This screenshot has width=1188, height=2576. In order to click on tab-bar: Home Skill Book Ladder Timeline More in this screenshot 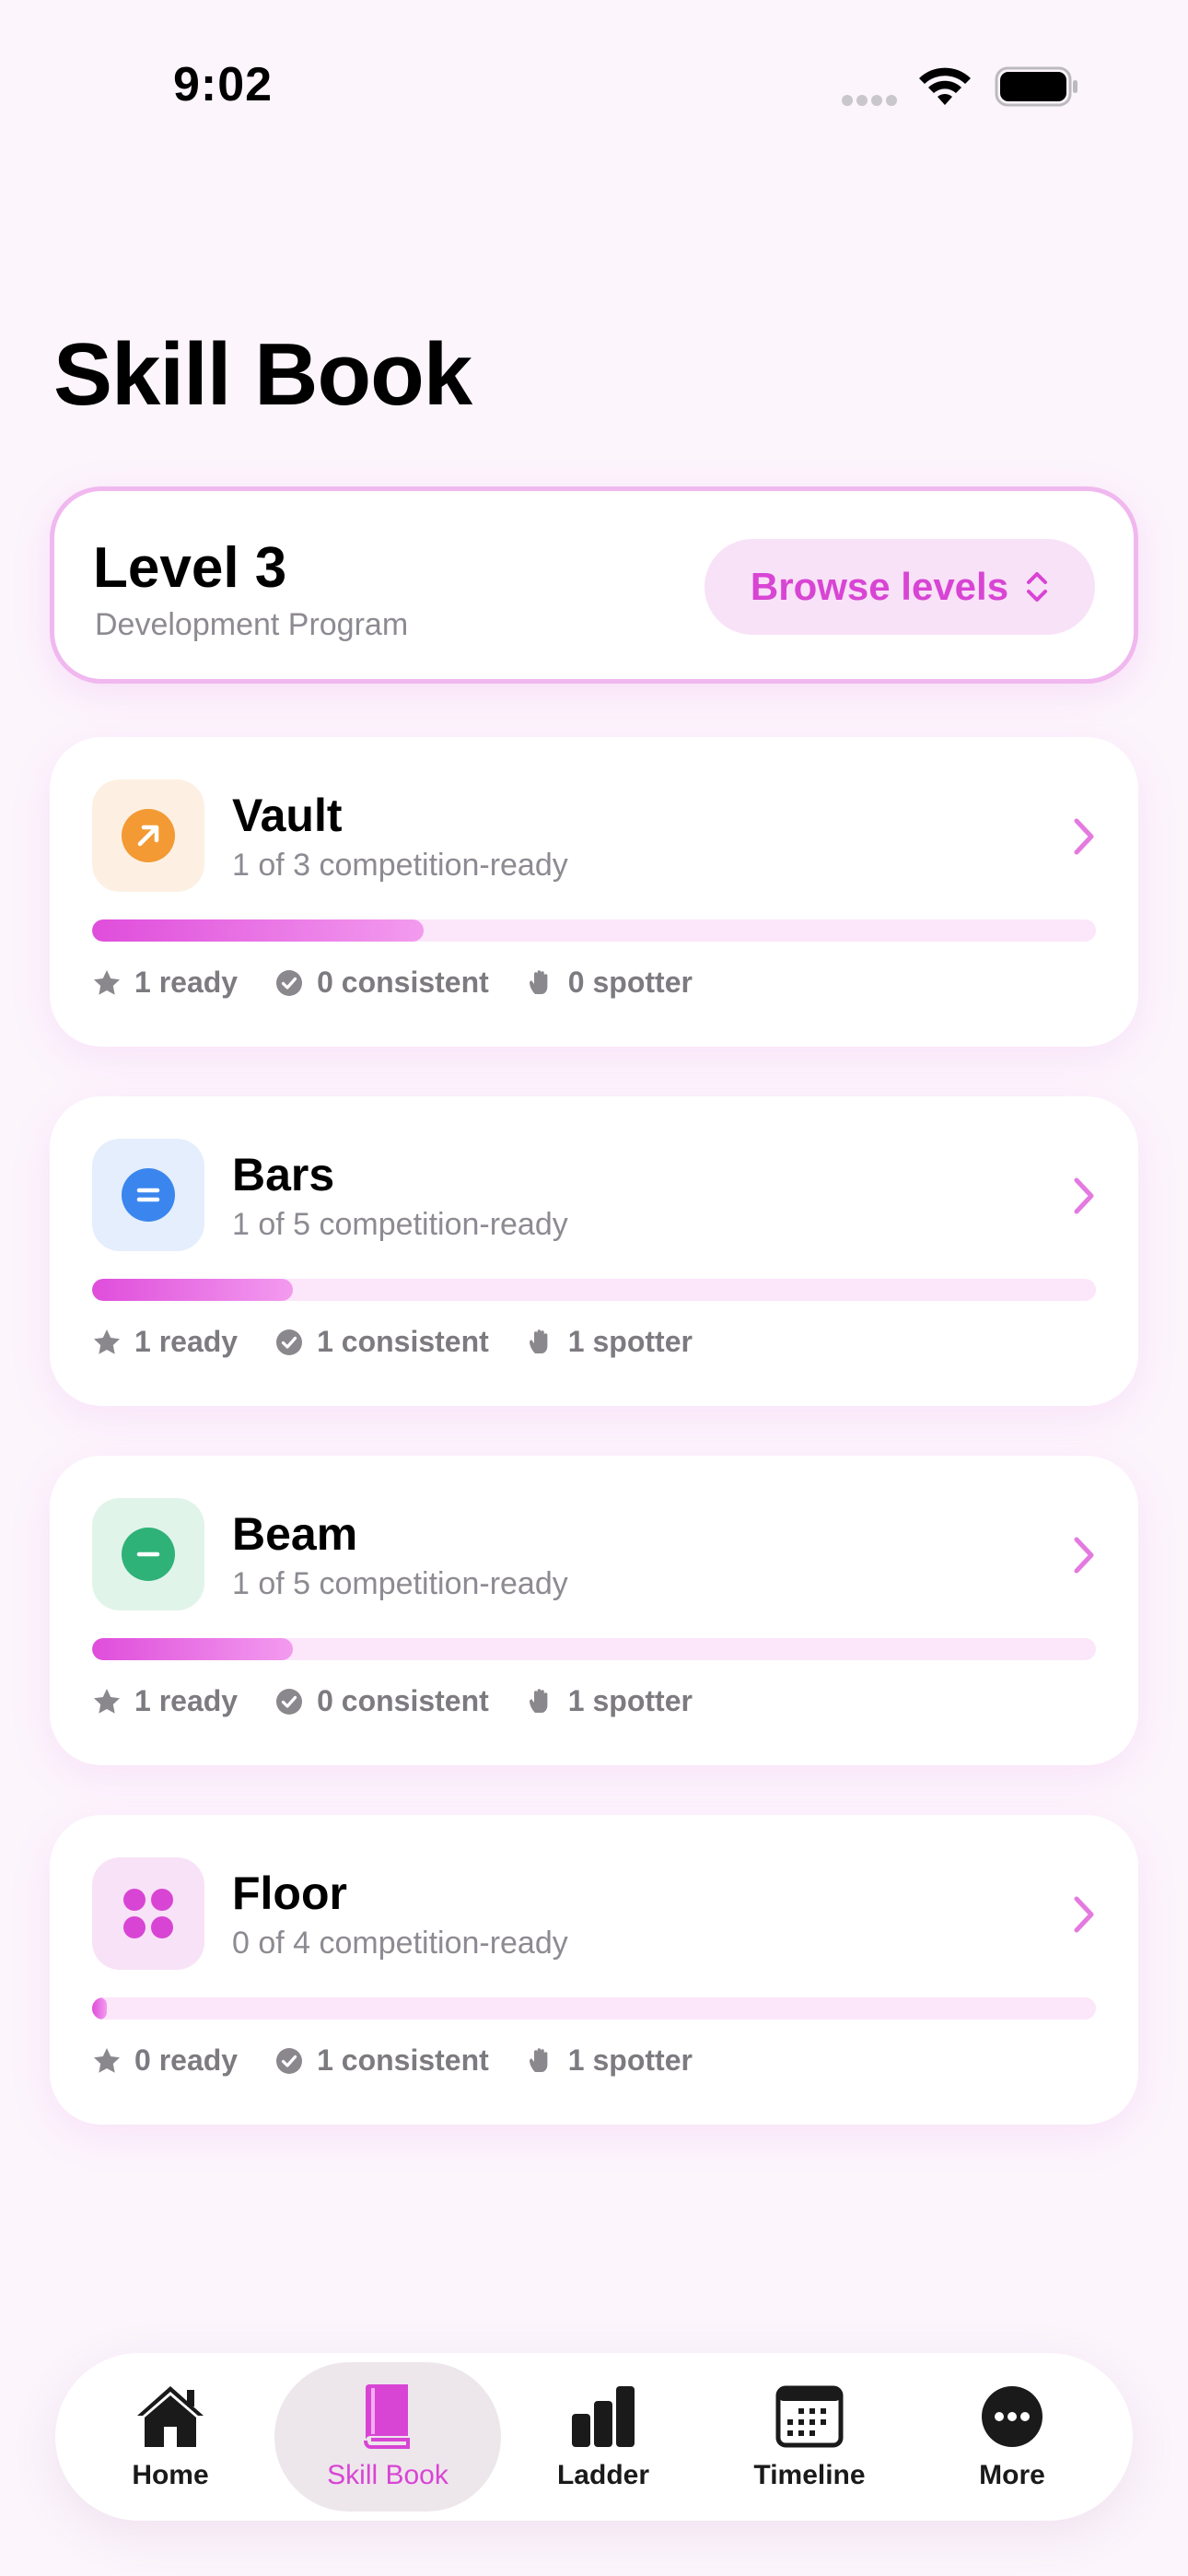, I will do `click(594, 2437)`.